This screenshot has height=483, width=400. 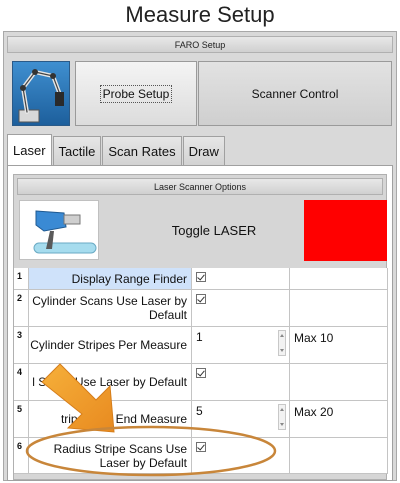 What do you see at coordinates (345, 230) in the screenshot?
I see `laser-status-indicator` at bounding box center [345, 230].